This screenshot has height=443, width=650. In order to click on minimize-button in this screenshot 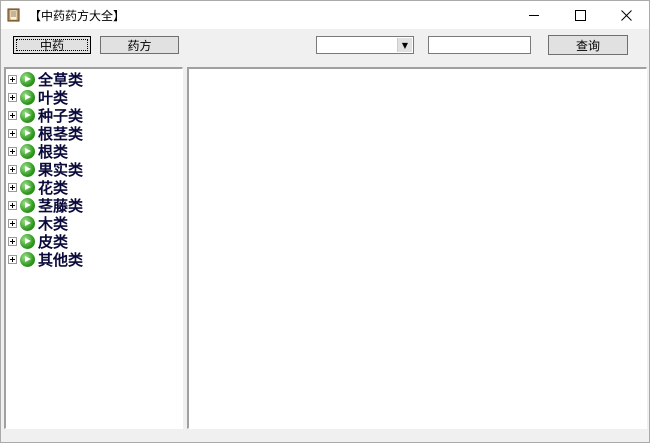, I will do `click(534, 15)`.